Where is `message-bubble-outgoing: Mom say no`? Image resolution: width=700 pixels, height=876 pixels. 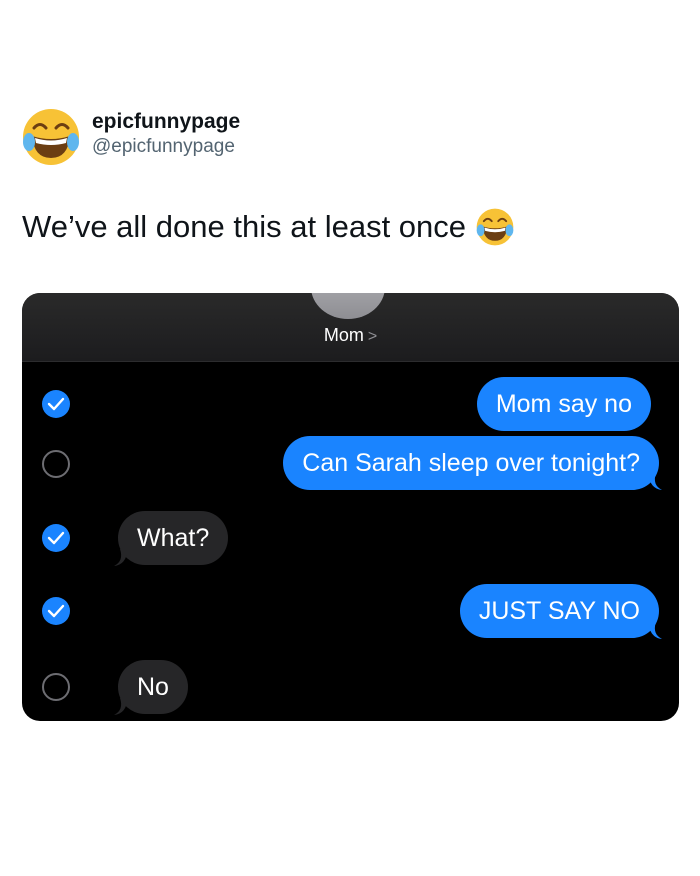 message-bubble-outgoing: Mom say no is located at coordinates (563, 404).